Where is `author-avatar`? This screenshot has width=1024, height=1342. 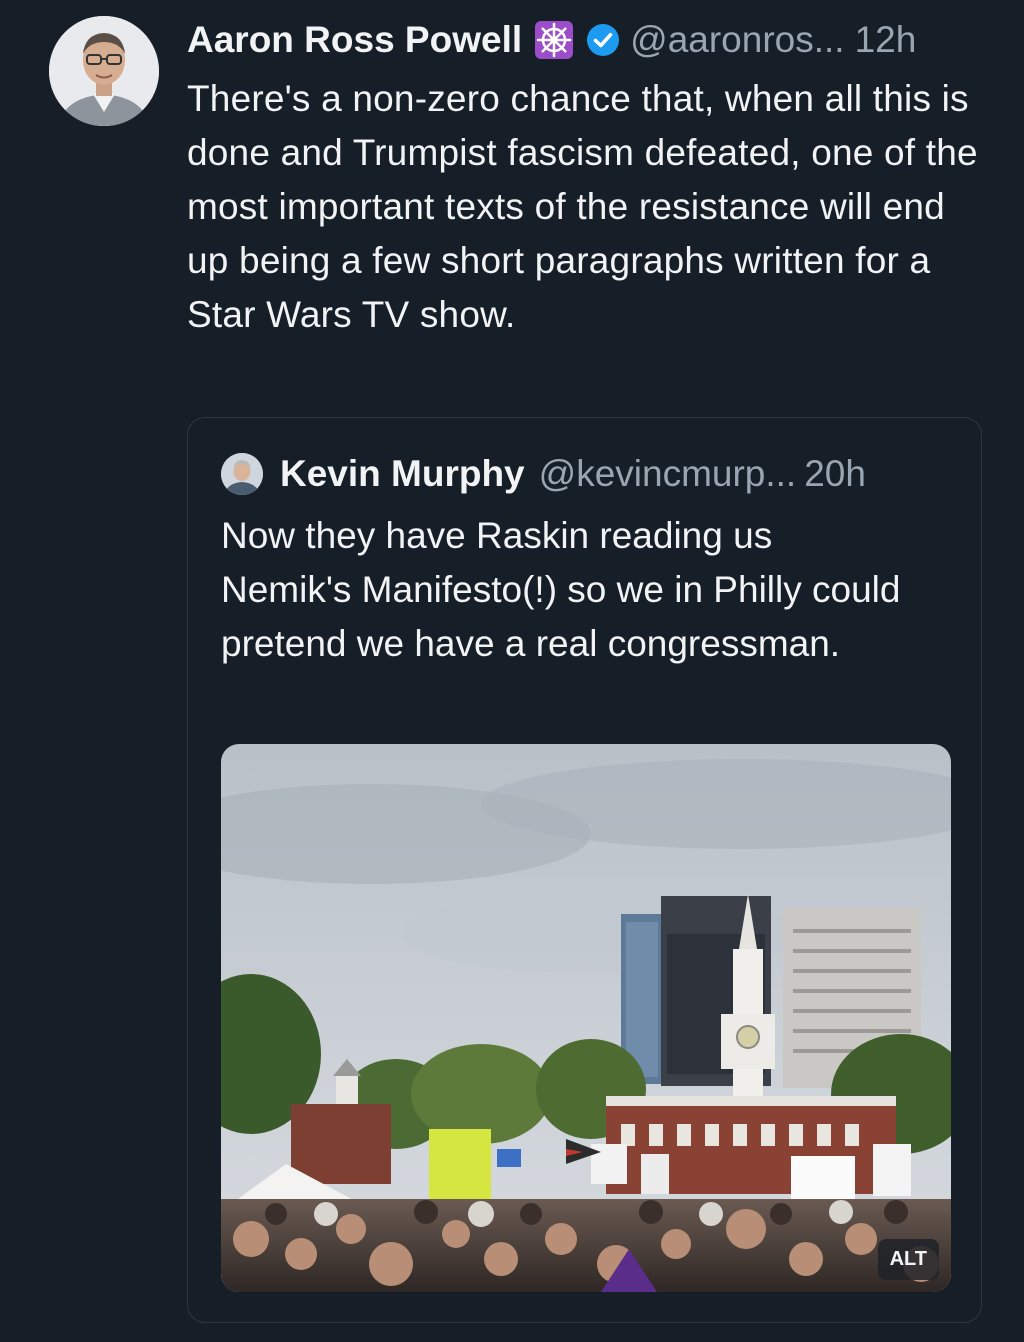
author-avatar is located at coordinates (104, 71).